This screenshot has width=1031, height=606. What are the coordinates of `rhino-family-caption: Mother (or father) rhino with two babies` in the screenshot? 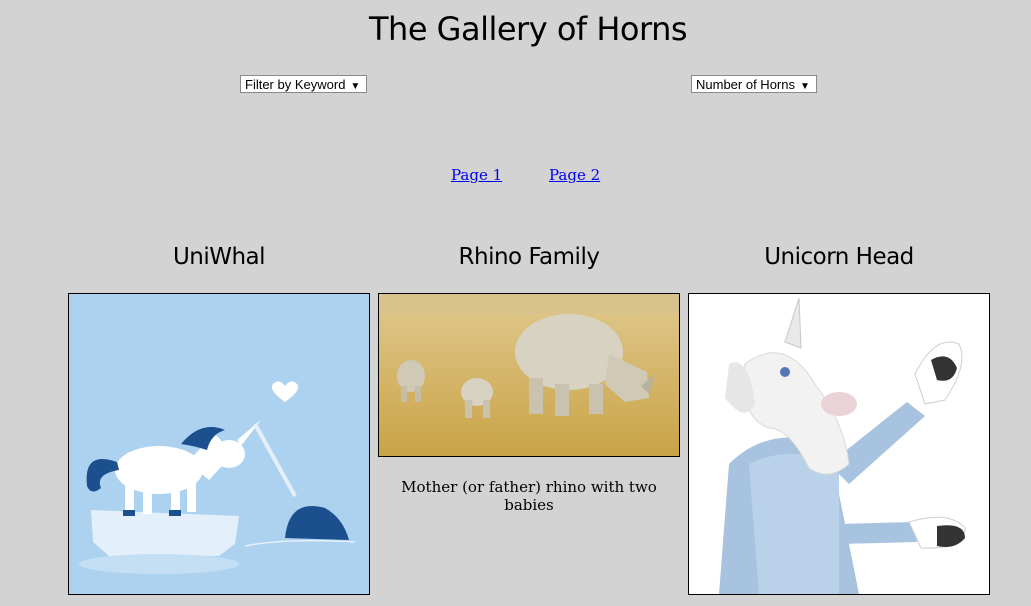 It's located at (529, 496).